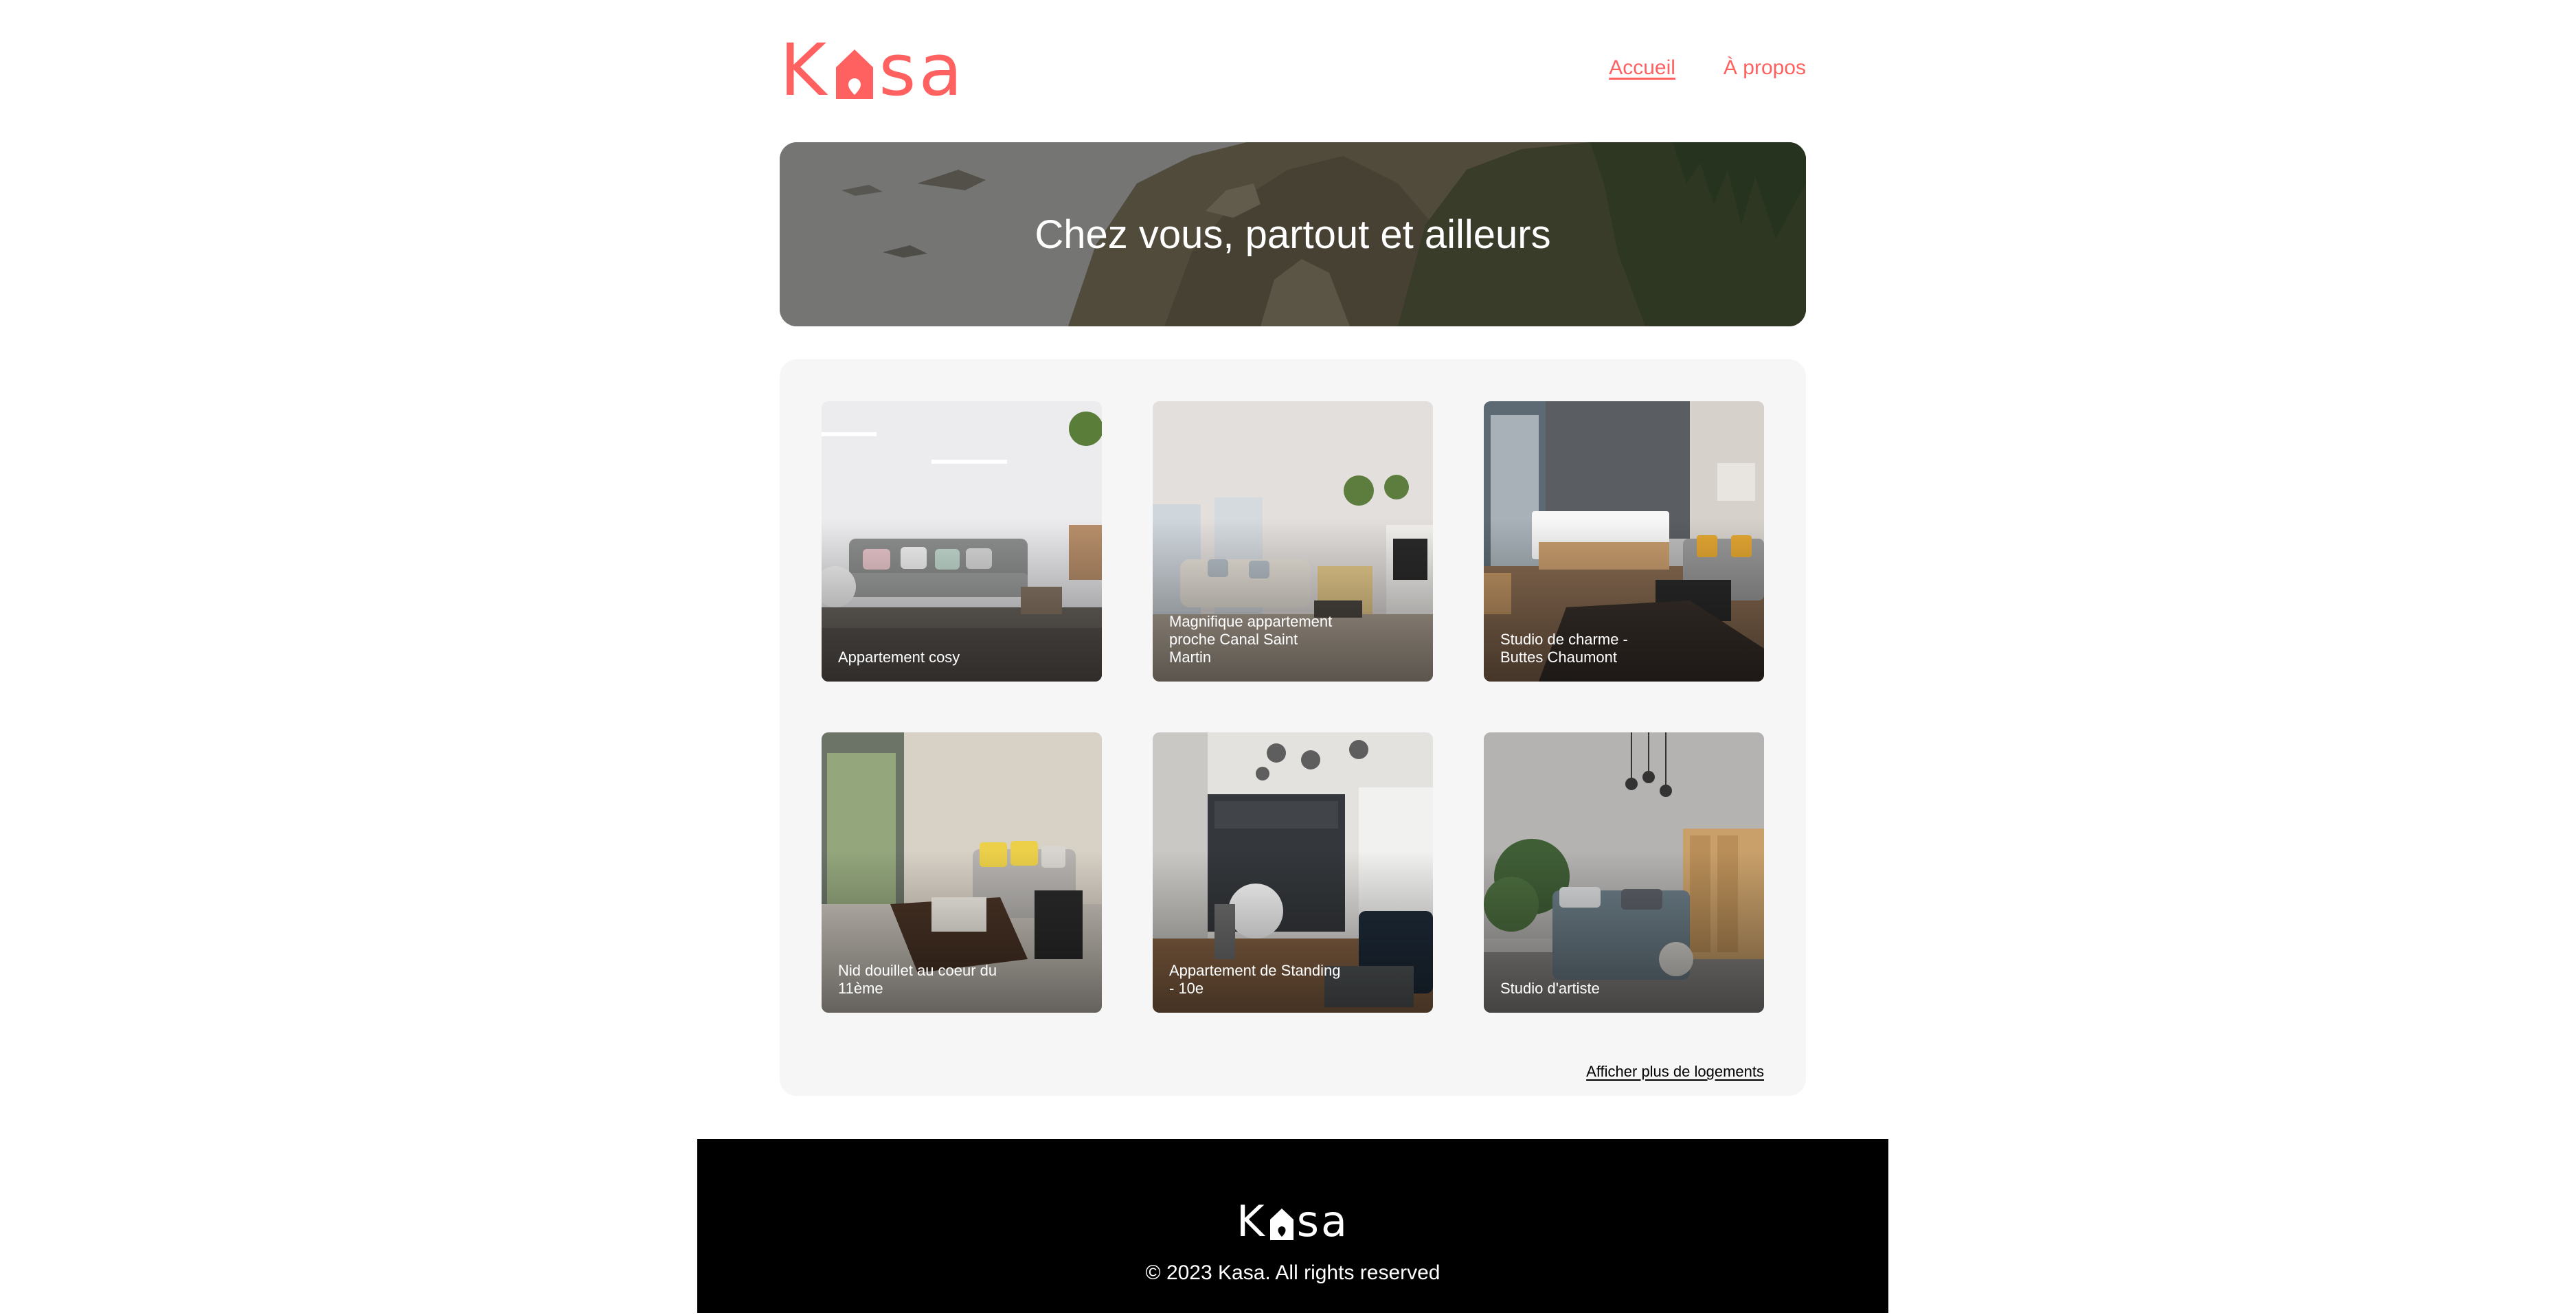 Image resolution: width=2576 pixels, height=1315 pixels. Describe the element at coordinates (1642, 68) in the screenshot. I see `nav-link-accueil: Accueil` at that location.